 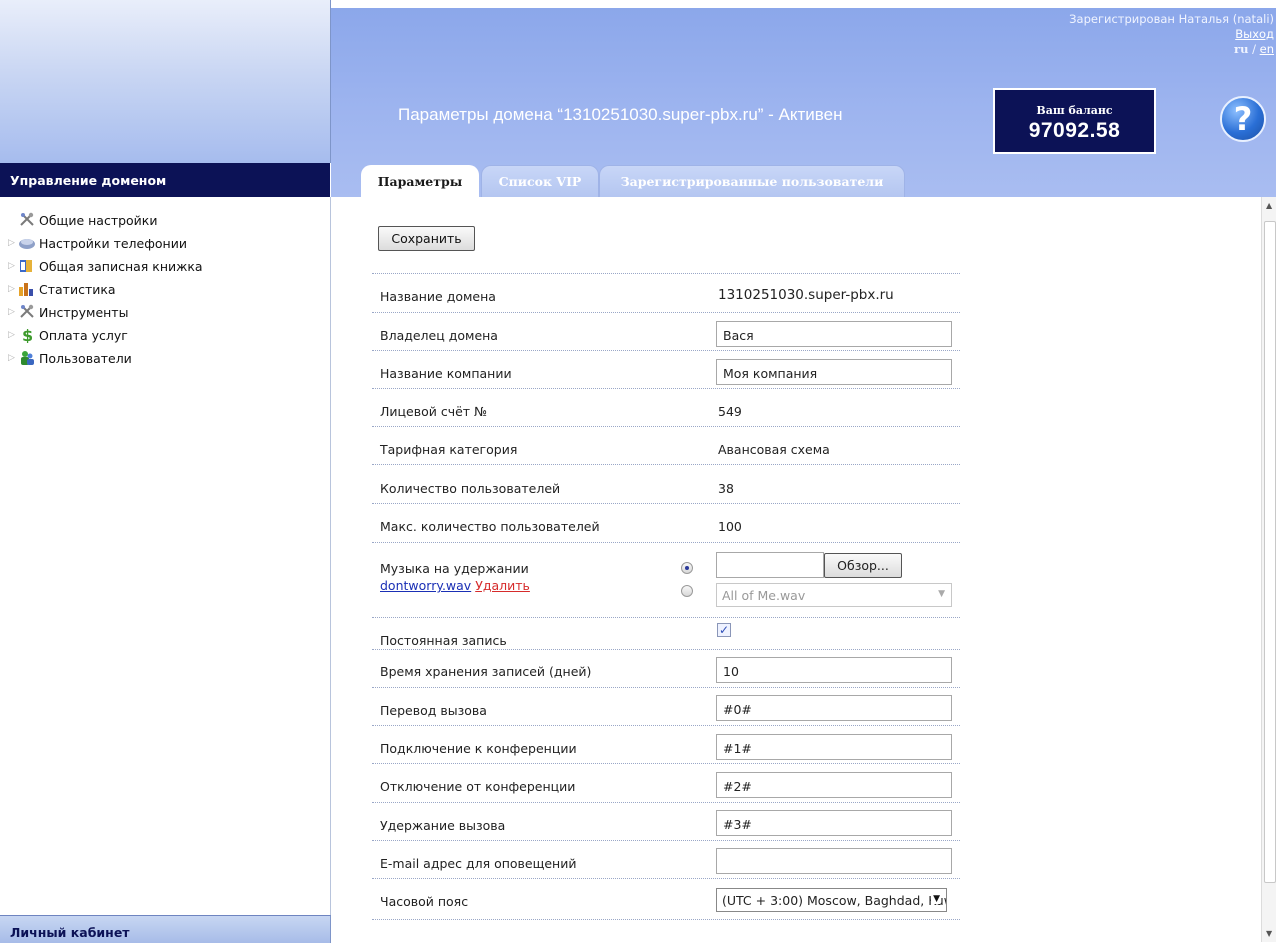 I want to click on timezone-value: (UTC + 3:00) Moscow, Baghdad, Kuwait, so click(x=834, y=900).